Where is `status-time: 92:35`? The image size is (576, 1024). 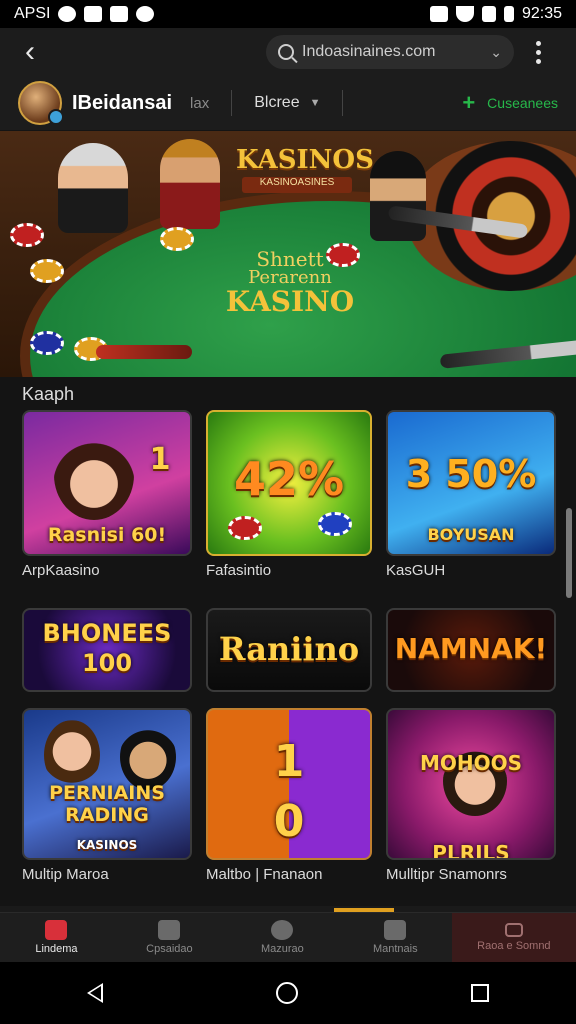 status-time: 92:35 is located at coordinates (541, 13).